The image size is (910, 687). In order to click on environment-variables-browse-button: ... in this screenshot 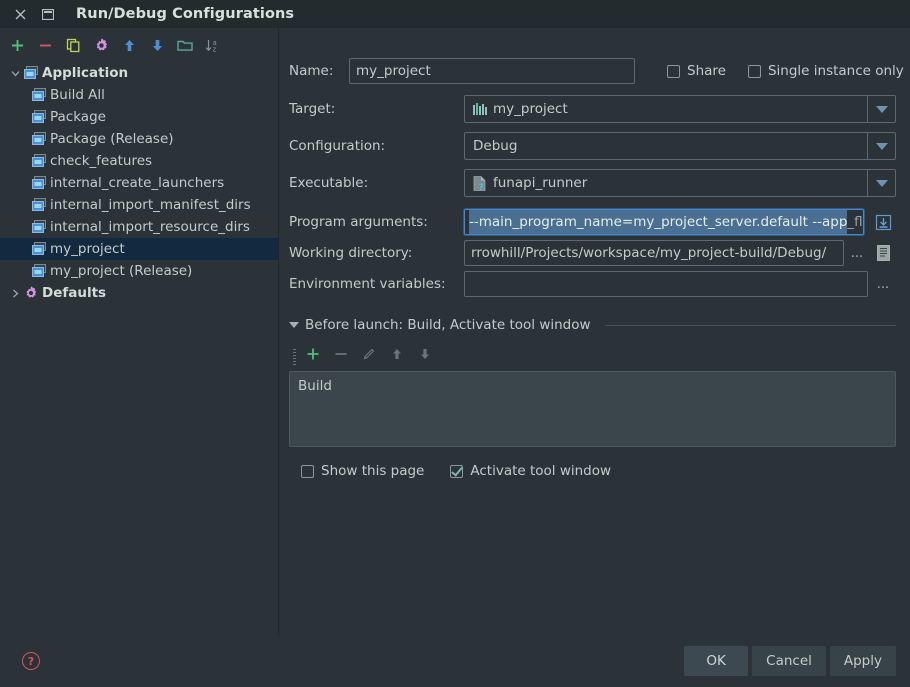, I will do `click(883, 284)`.